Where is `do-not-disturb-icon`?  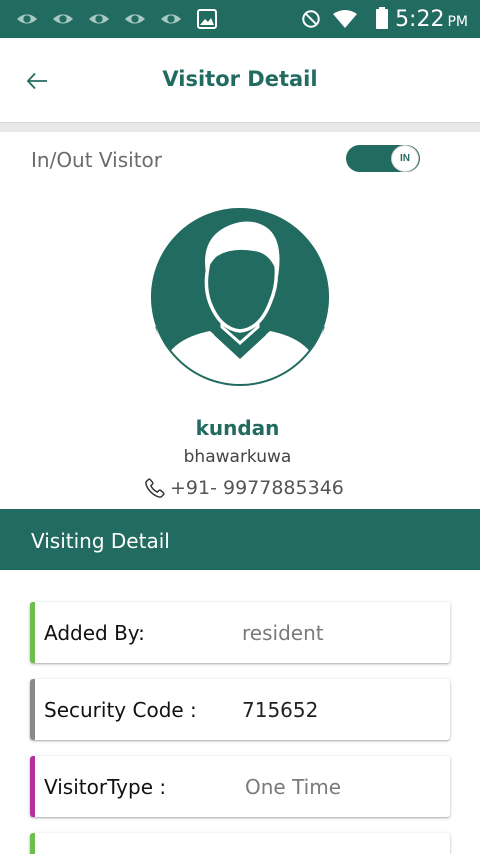
do-not-disturb-icon is located at coordinates (311, 19).